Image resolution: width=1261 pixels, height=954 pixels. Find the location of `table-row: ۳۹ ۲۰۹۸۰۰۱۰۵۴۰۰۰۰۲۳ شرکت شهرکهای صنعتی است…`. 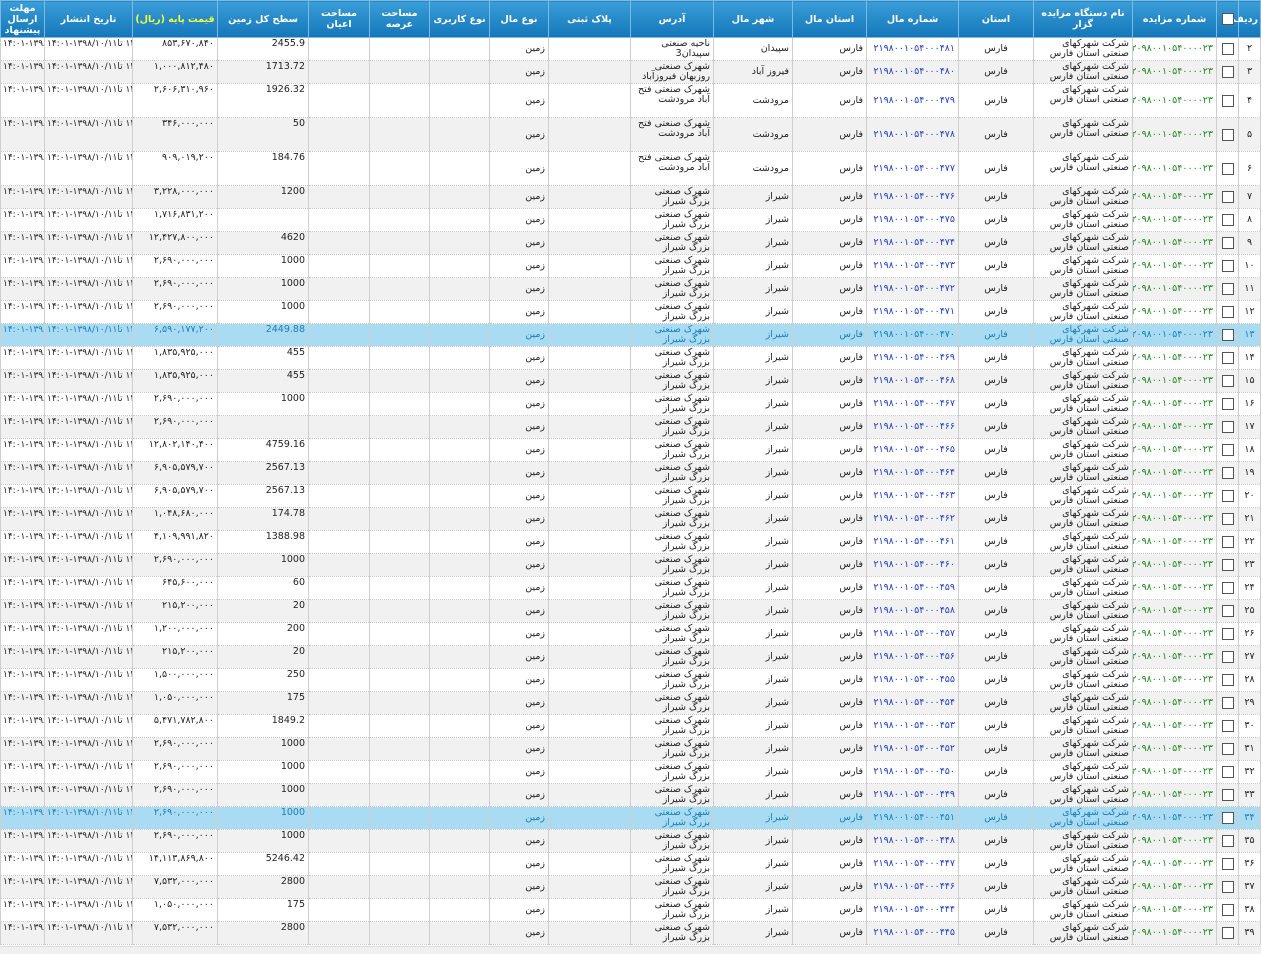

table-row: ۳۹ ۲۰۹۸۰۰۱۰۵۴۰۰۰۰۲۳ شرکت شهرکهای صنعتی است… is located at coordinates (630, 933).